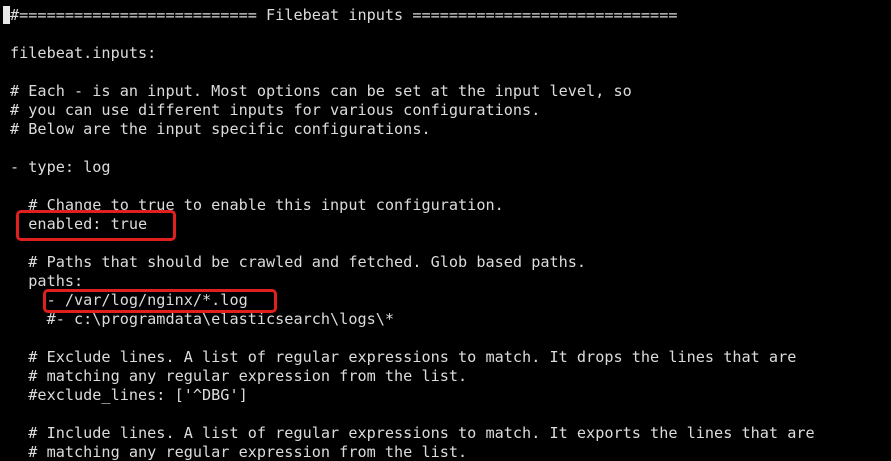  Describe the element at coordinates (83, 53) in the screenshot. I see `config-line: filebeat.inputs:` at that location.